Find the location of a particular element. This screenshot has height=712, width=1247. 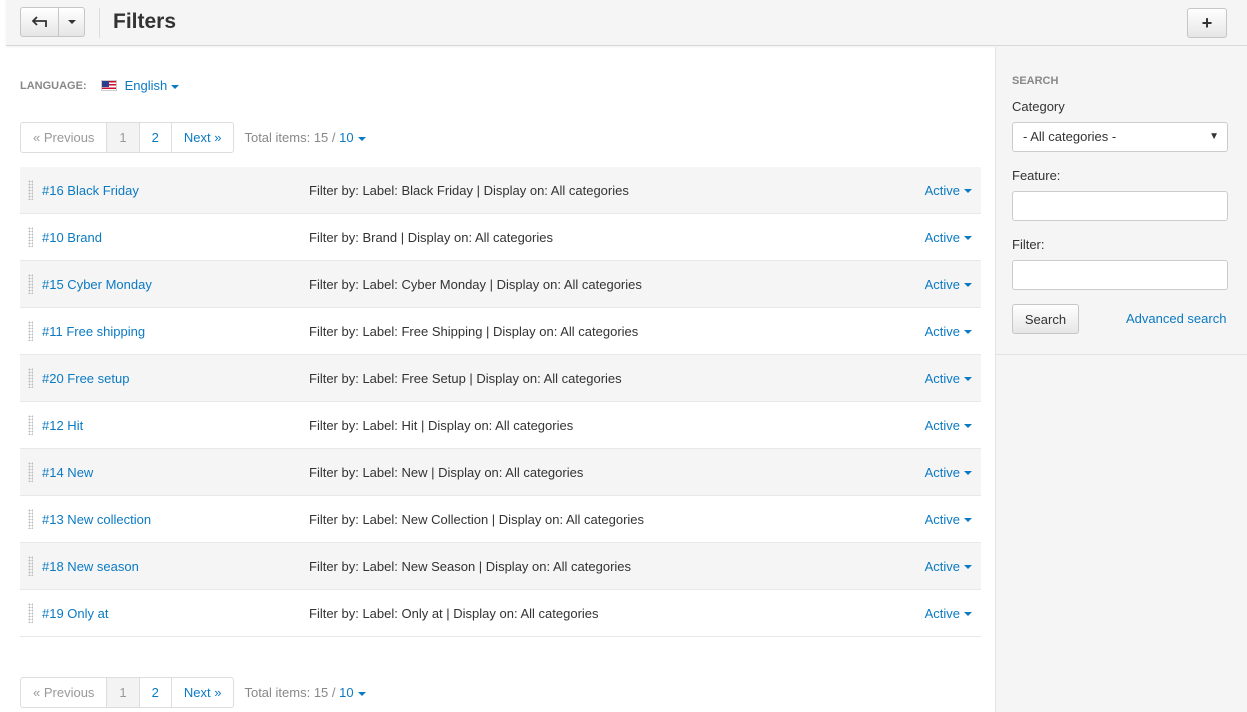

filter-name-link: #18 New season is located at coordinates (90, 566).